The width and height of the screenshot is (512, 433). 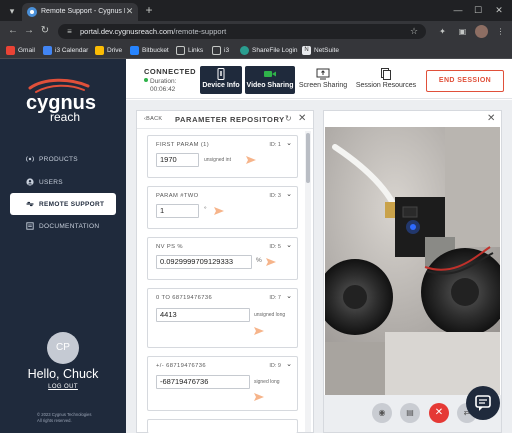 What do you see at coordinates (410, 413) in the screenshot?
I see `screen-record-icon: ▤` at bounding box center [410, 413].